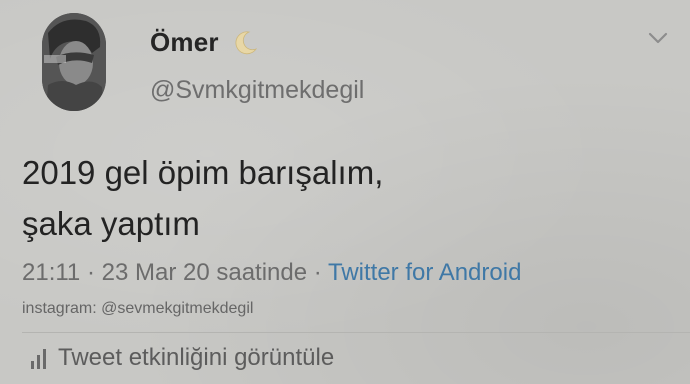  Describe the element at coordinates (196, 357) in the screenshot. I see `tweet-activity-label: Tweet etkinliğini görüntüle` at that location.